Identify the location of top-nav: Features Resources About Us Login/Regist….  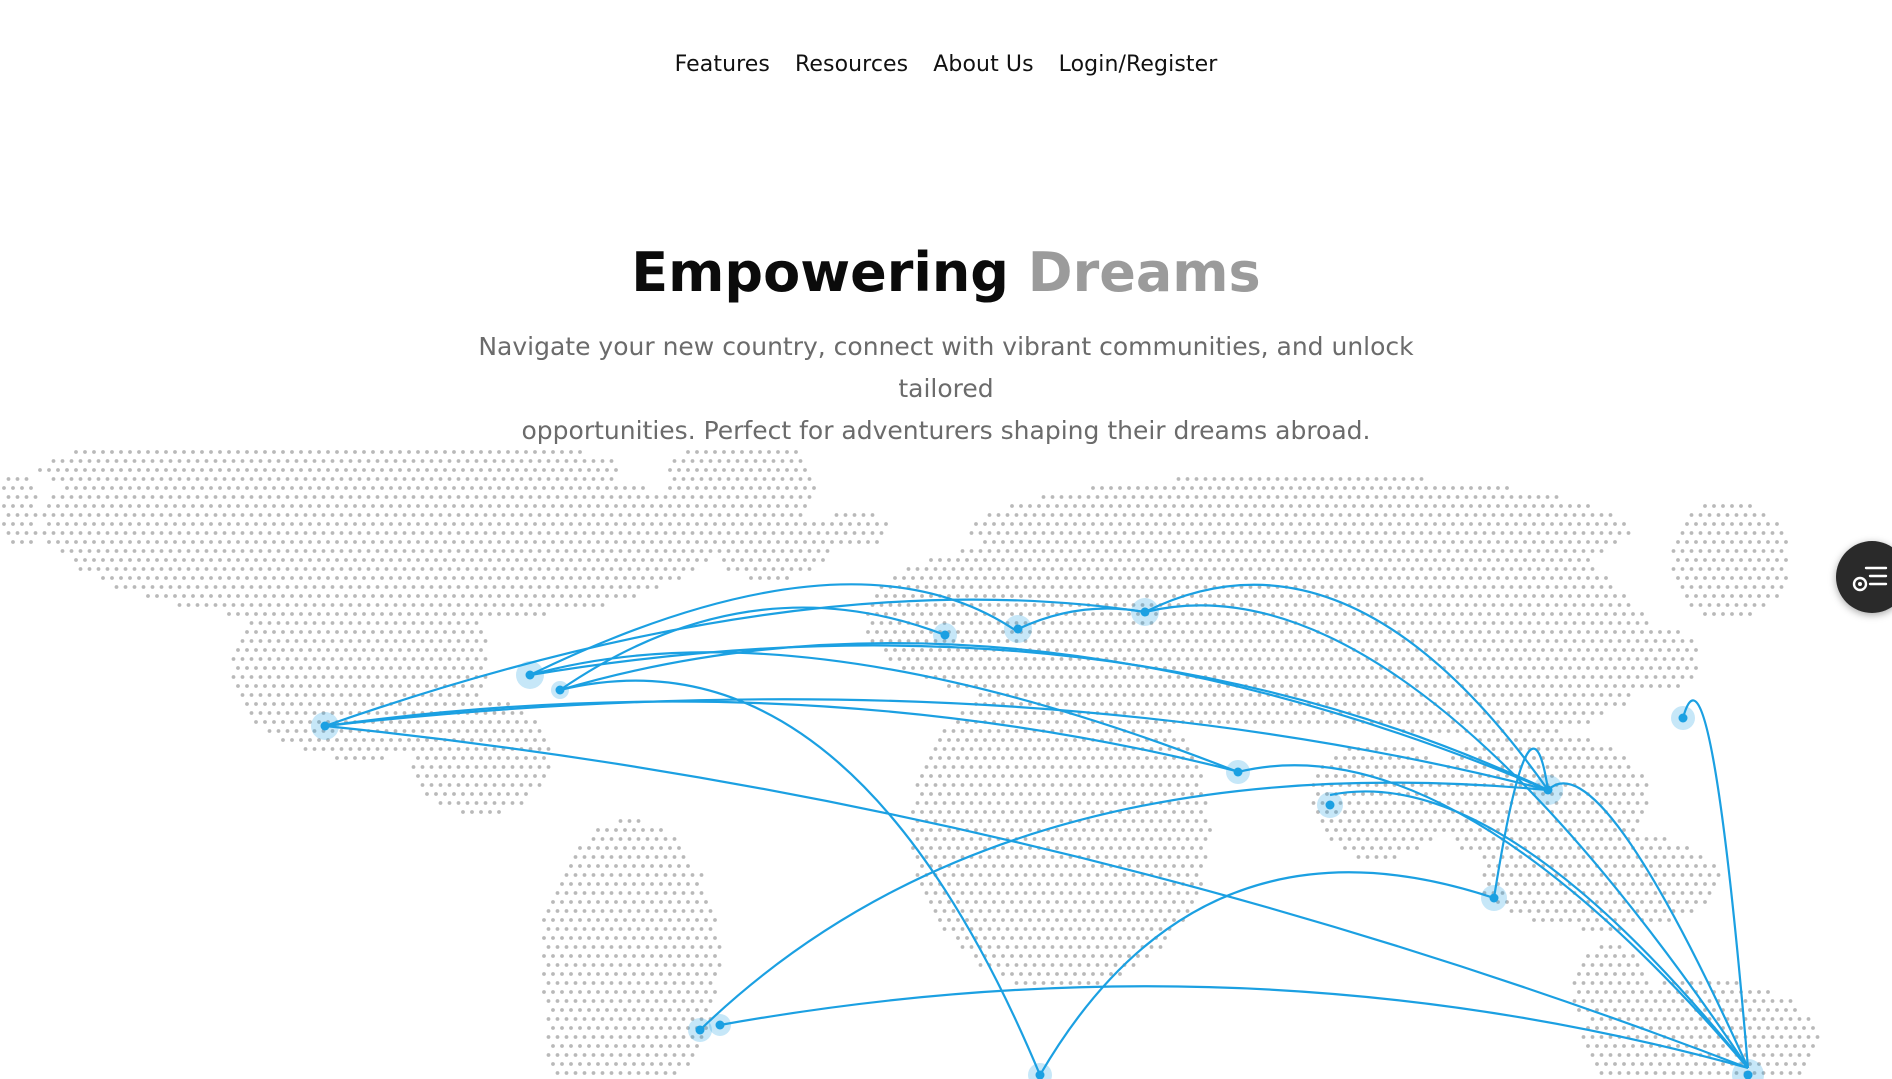
(946, 64).